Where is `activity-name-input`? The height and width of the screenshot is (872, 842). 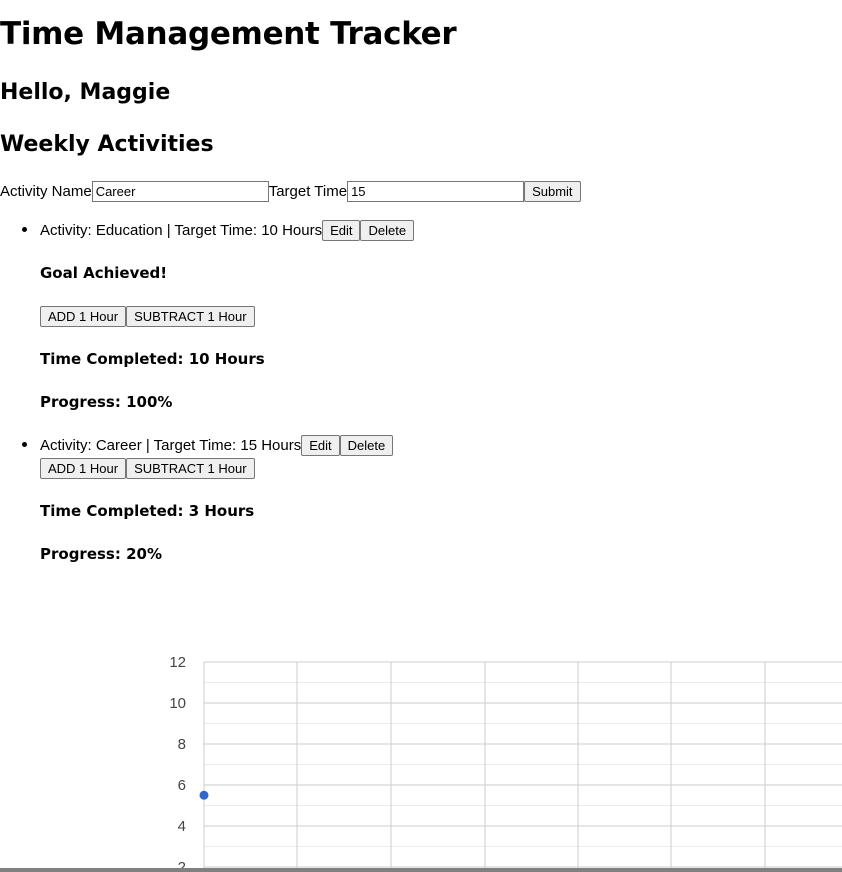
activity-name-input is located at coordinates (180, 191).